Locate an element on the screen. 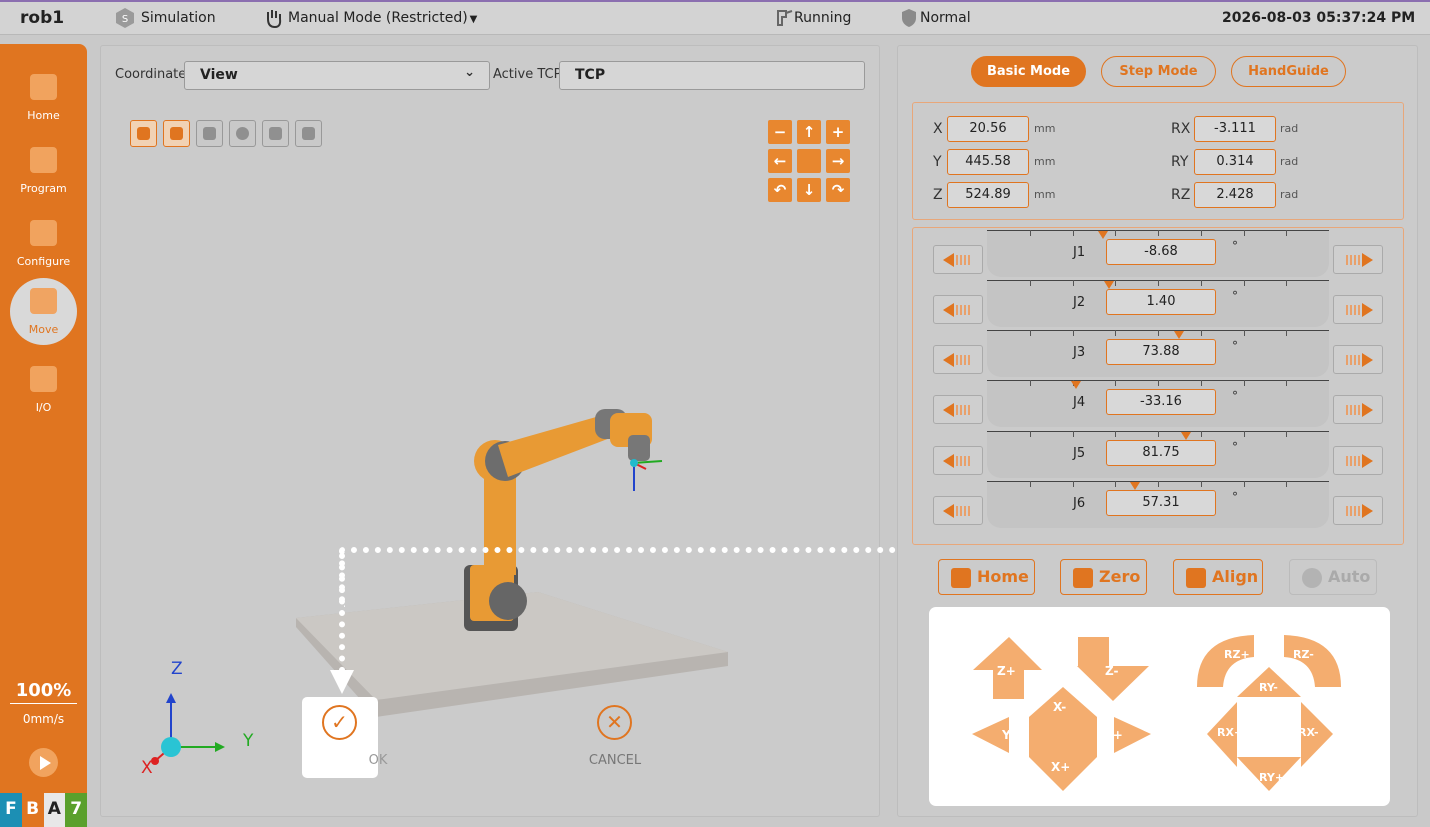 This screenshot has width=1430, height=827. step-mode-button: Step Mode is located at coordinates (1158, 71).